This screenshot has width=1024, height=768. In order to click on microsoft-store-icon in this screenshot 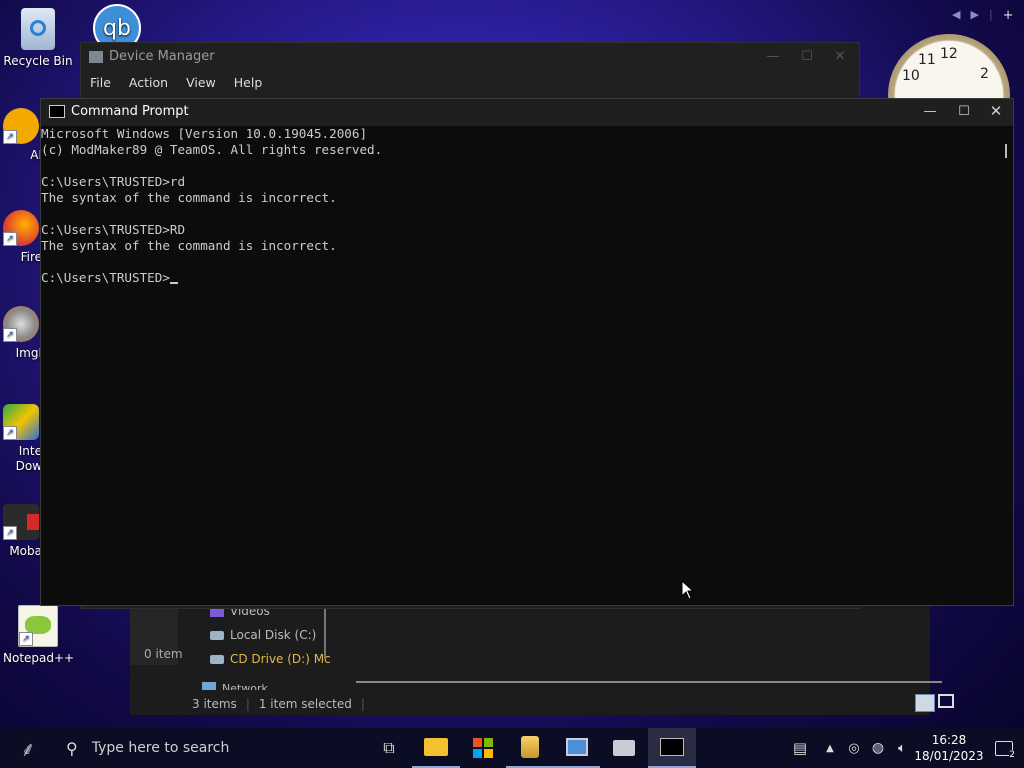, I will do `click(483, 748)`.